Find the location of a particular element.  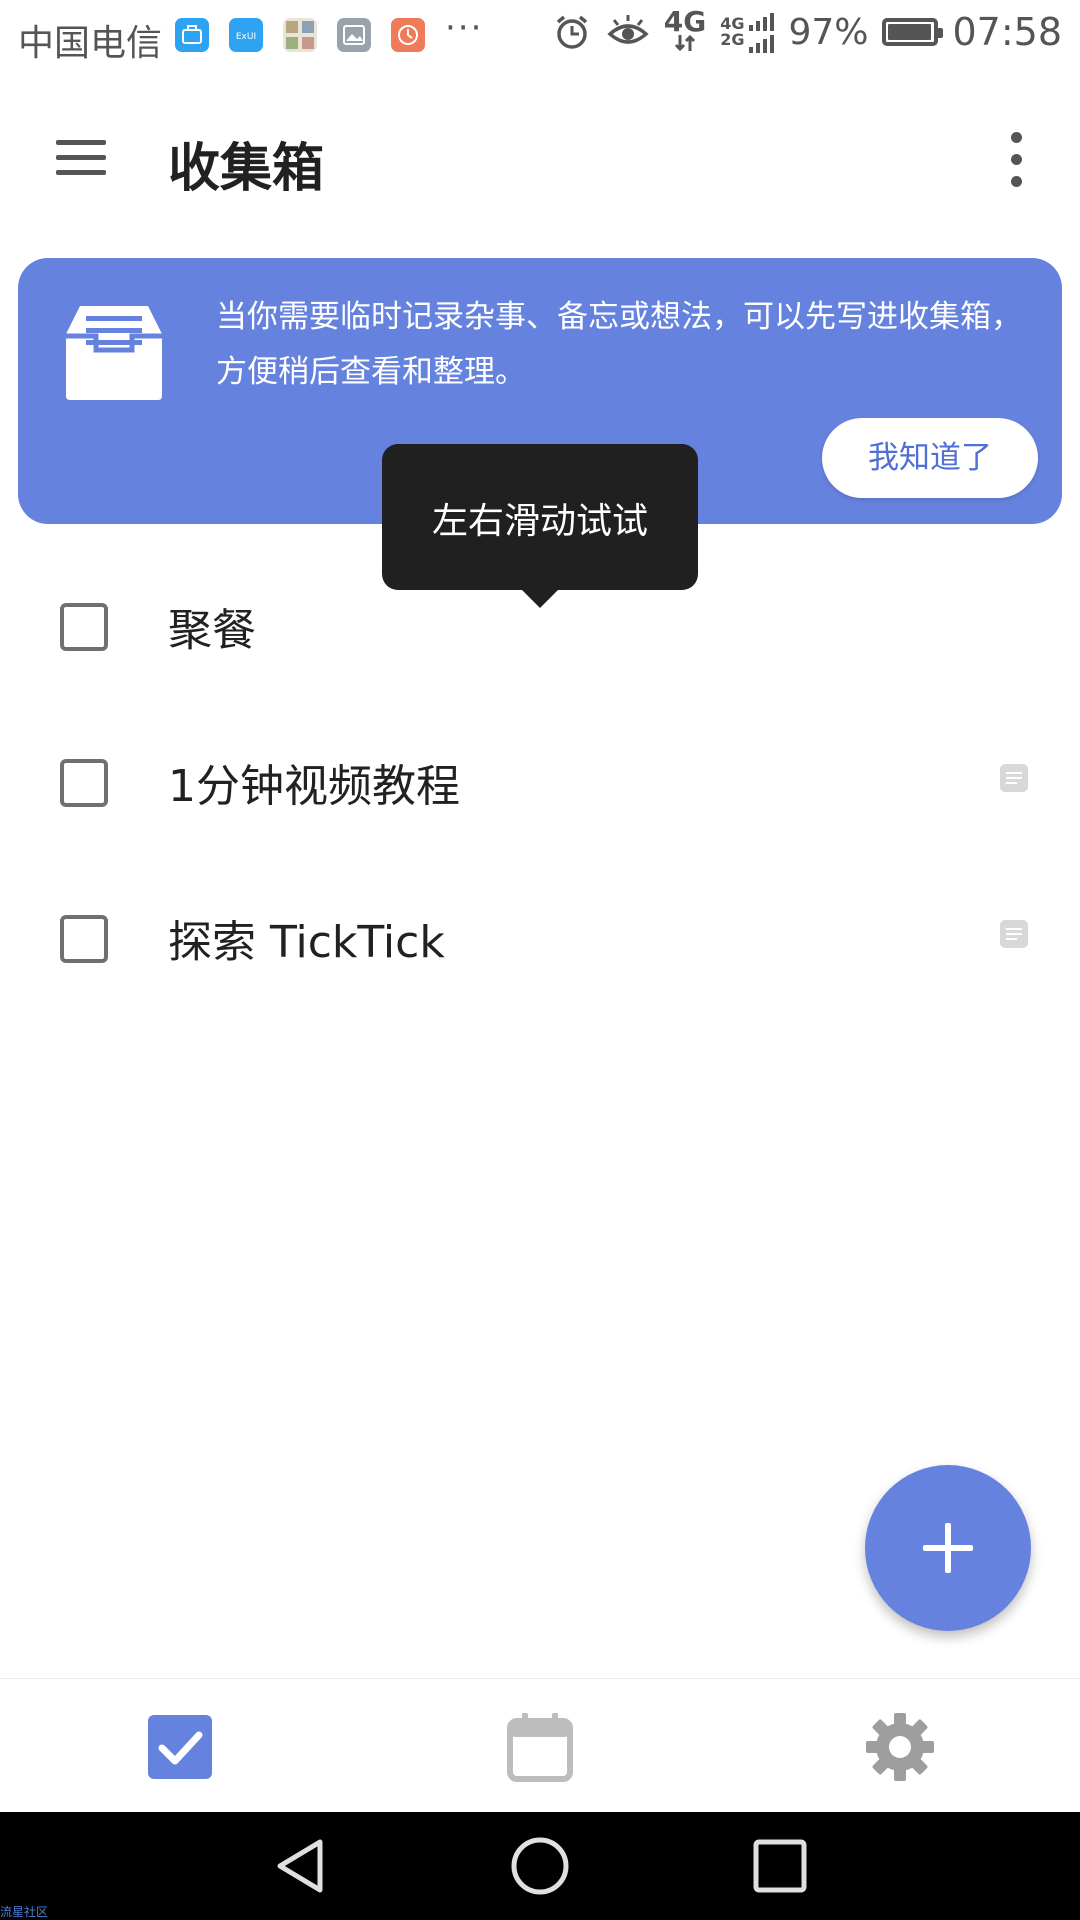

watermark: 流星社区 is located at coordinates (24, 1912).